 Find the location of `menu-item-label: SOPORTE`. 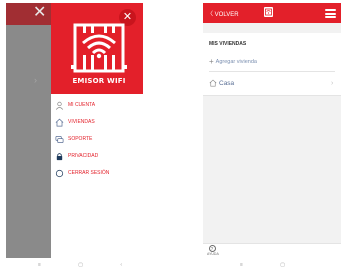

menu-item-label: SOPORTE is located at coordinates (80, 139).